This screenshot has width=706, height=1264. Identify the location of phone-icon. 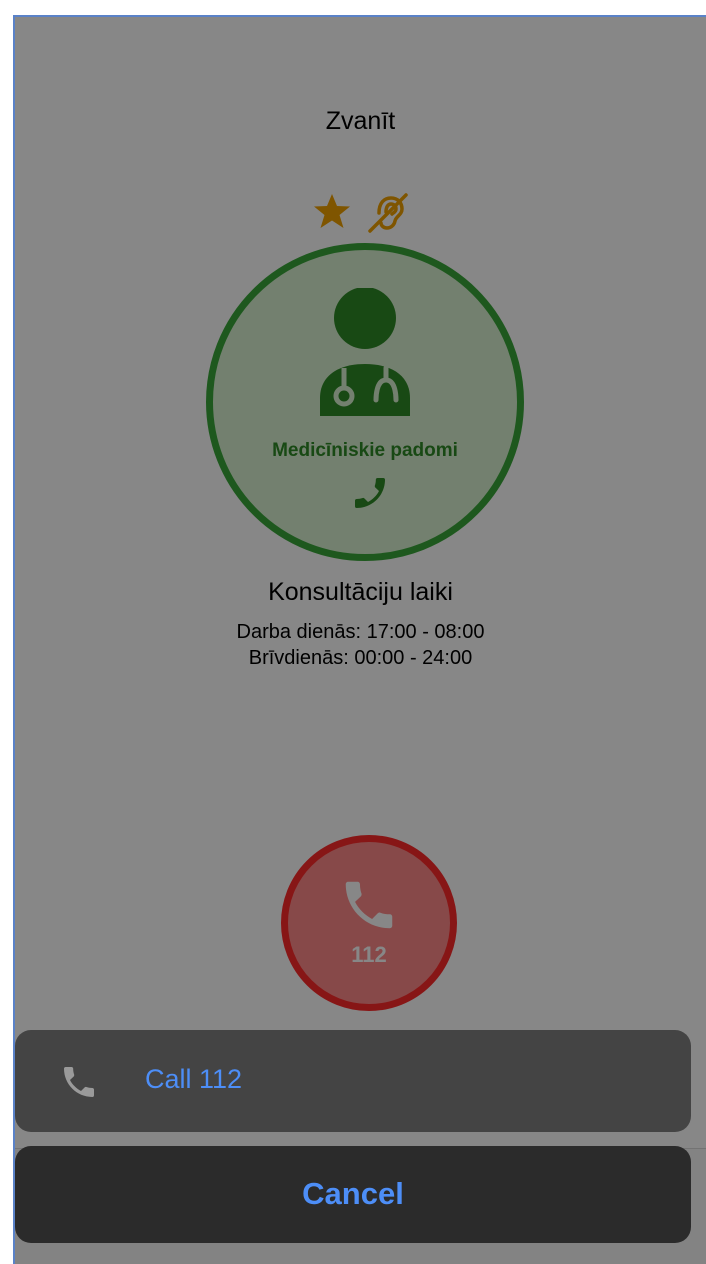
(79, 1082).